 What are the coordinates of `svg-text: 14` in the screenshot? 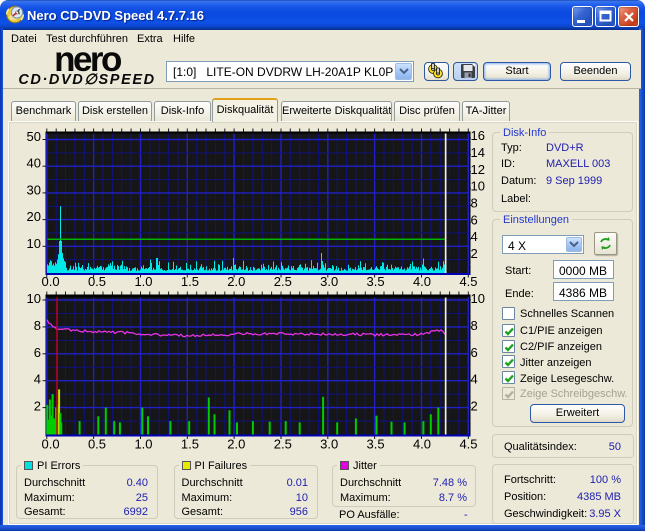 It's located at (478, 152).